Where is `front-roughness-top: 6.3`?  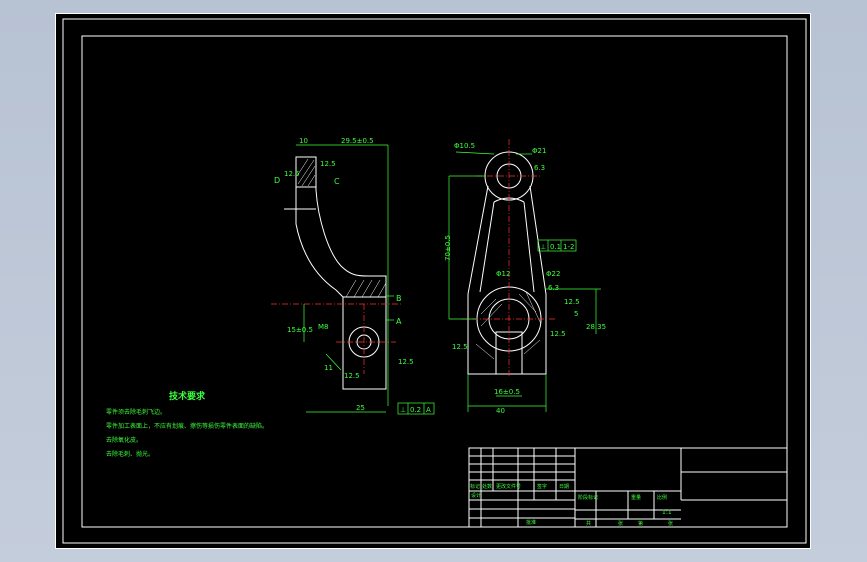
front-roughness-top: 6.3 is located at coordinates (539, 168).